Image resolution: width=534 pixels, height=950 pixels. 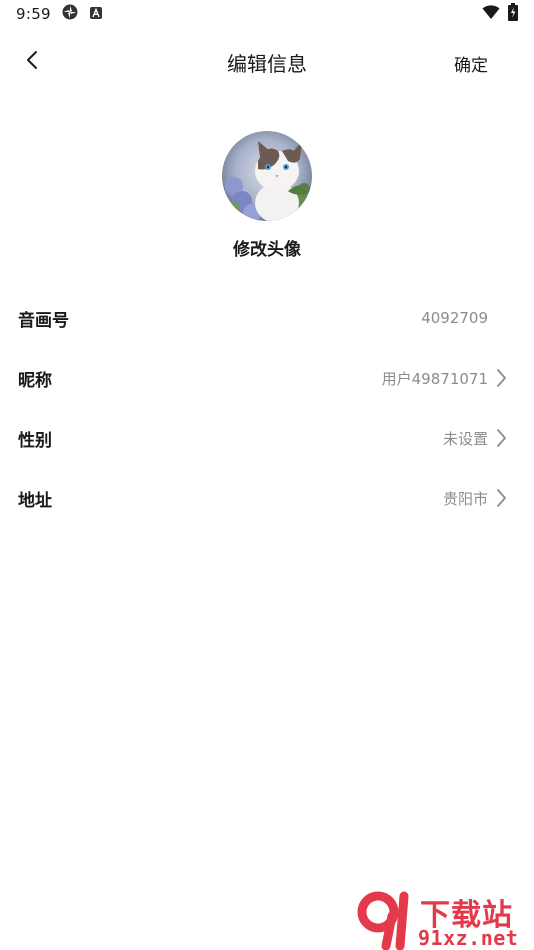 I want to click on a-notification-icon, so click(x=96, y=14).